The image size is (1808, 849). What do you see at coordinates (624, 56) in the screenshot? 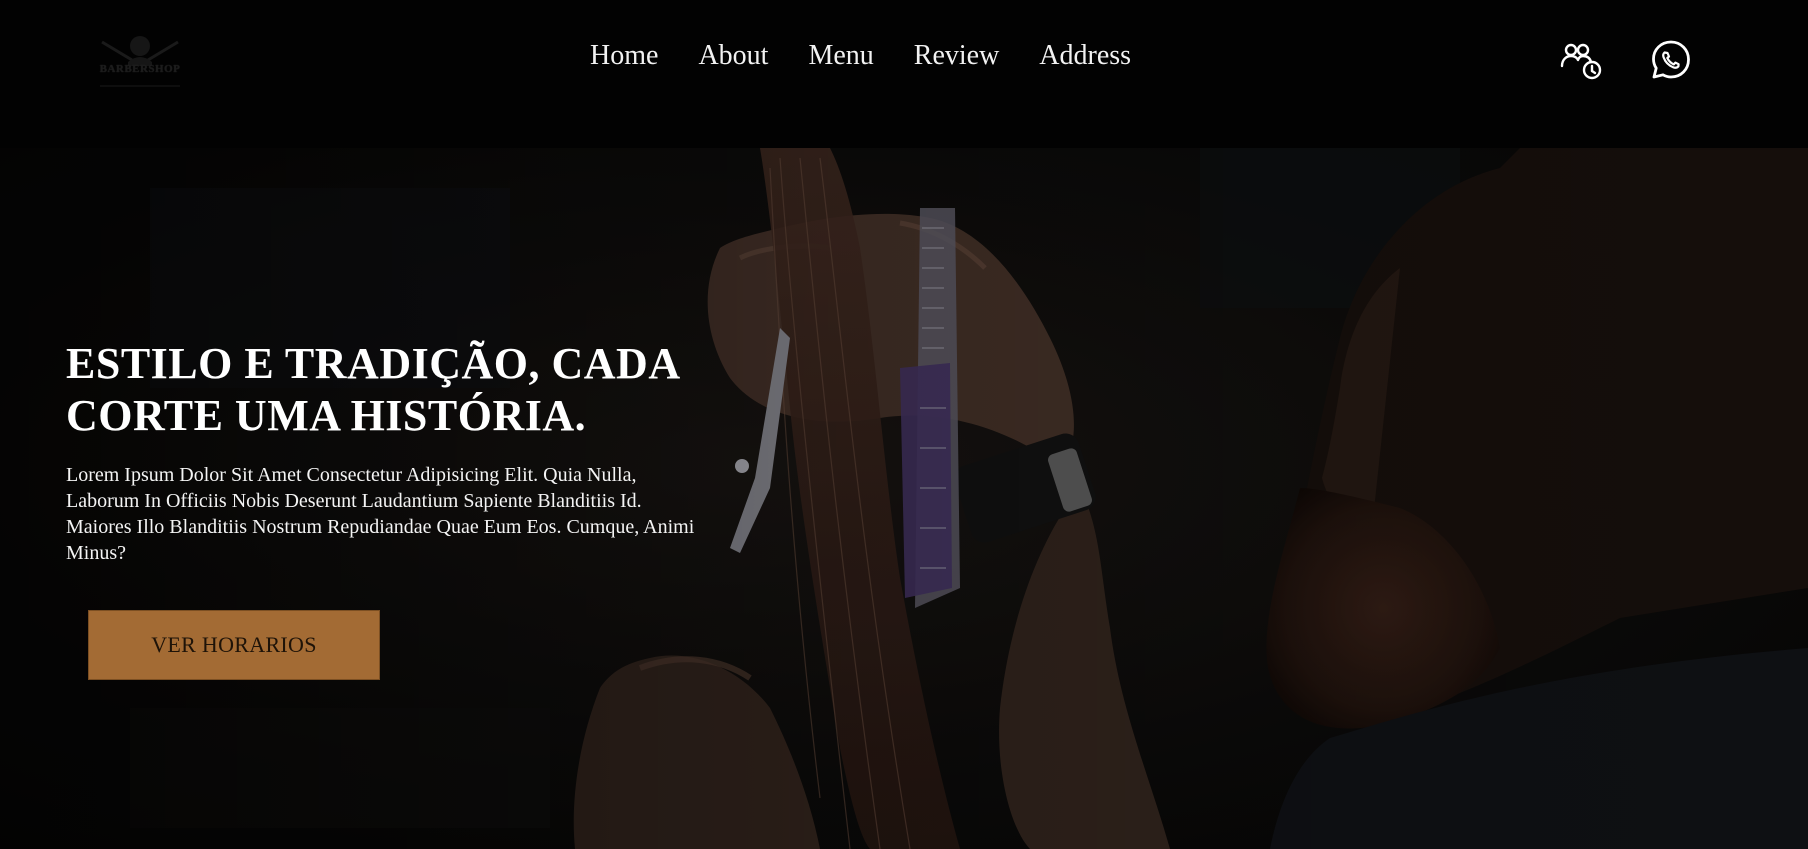
I see `nav-home: Home` at bounding box center [624, 56].